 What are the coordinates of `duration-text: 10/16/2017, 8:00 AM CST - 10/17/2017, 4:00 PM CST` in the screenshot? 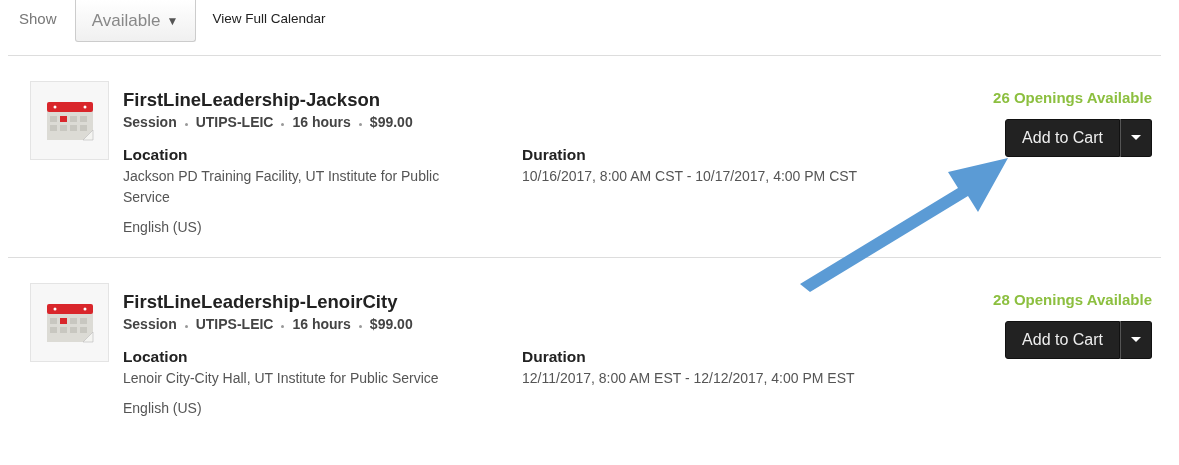 It's located at (690, 176).